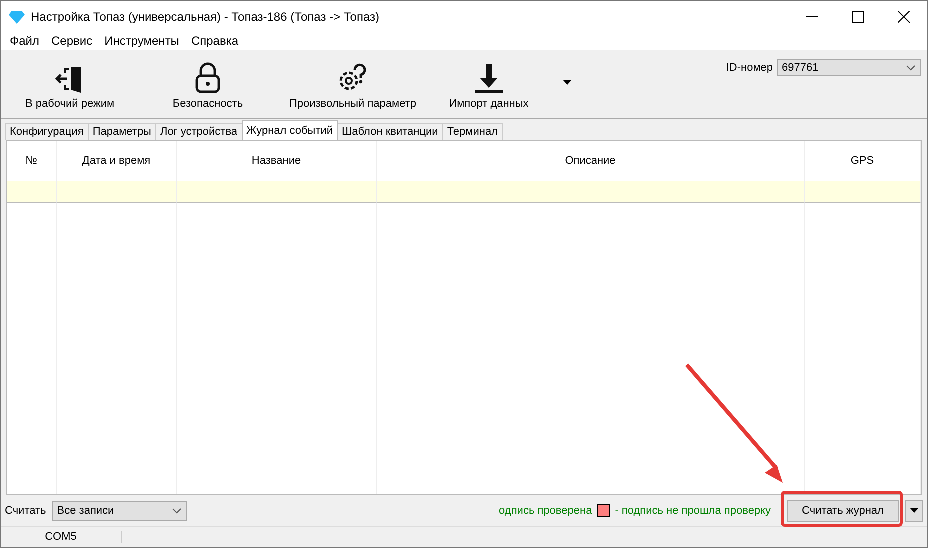 The image size is (928, 548). What do you see at coordinates (693, 510) in the screenshot?
I see `legend-text: - подпись не прошла проверку` at bounding box center [693, 510].